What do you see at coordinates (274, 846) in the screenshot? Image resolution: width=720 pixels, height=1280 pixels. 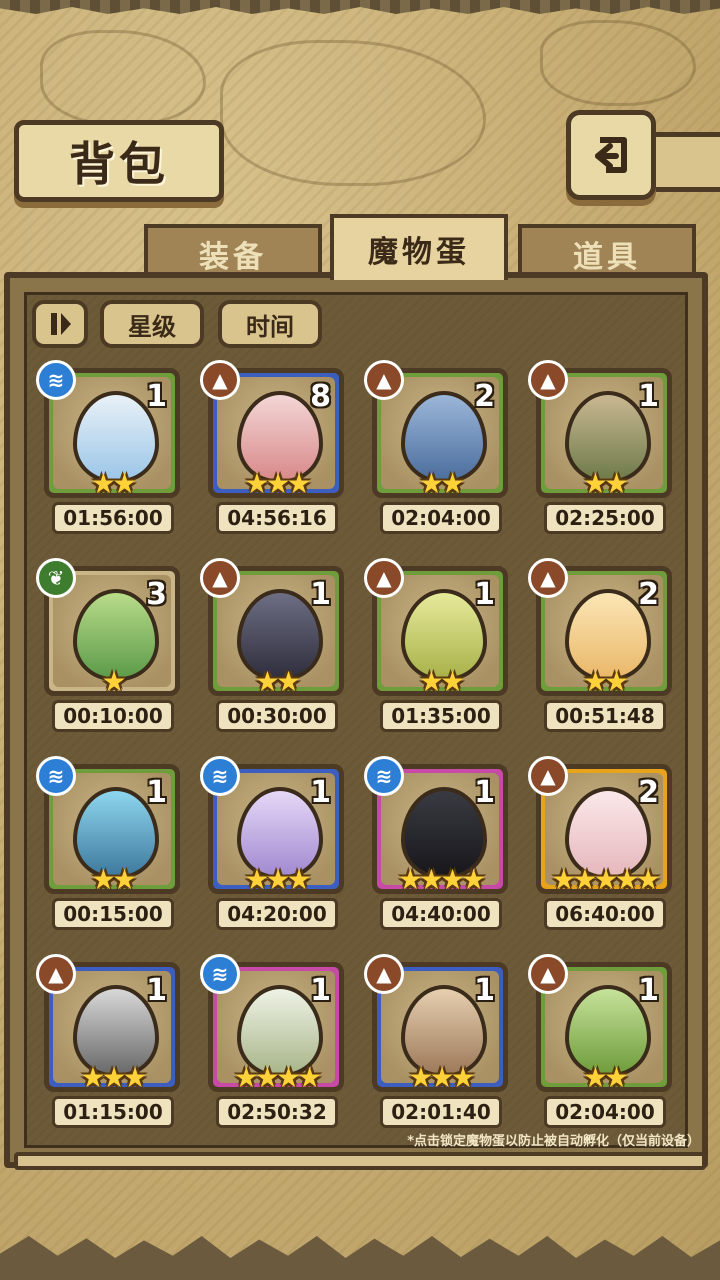 I see `egg-slot: 1 ★★★ ≋ 04:20:00` at bounding box center [274, 846].